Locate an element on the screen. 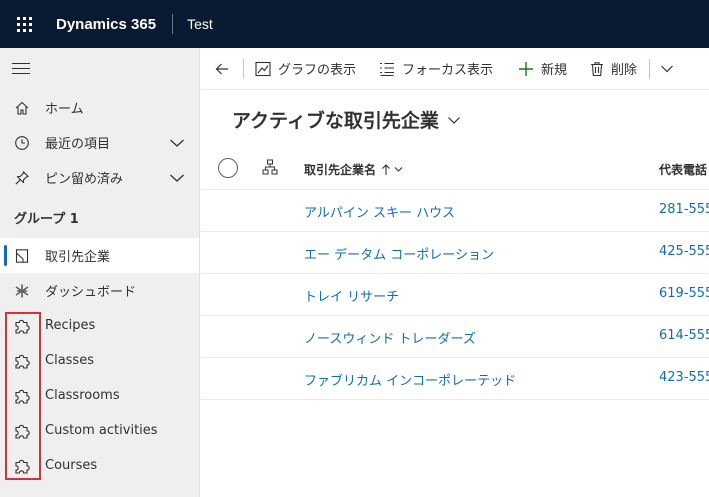 This screenshot has height=497, width=709. hamburger-menu-icon is located at coordinates (21, 70).